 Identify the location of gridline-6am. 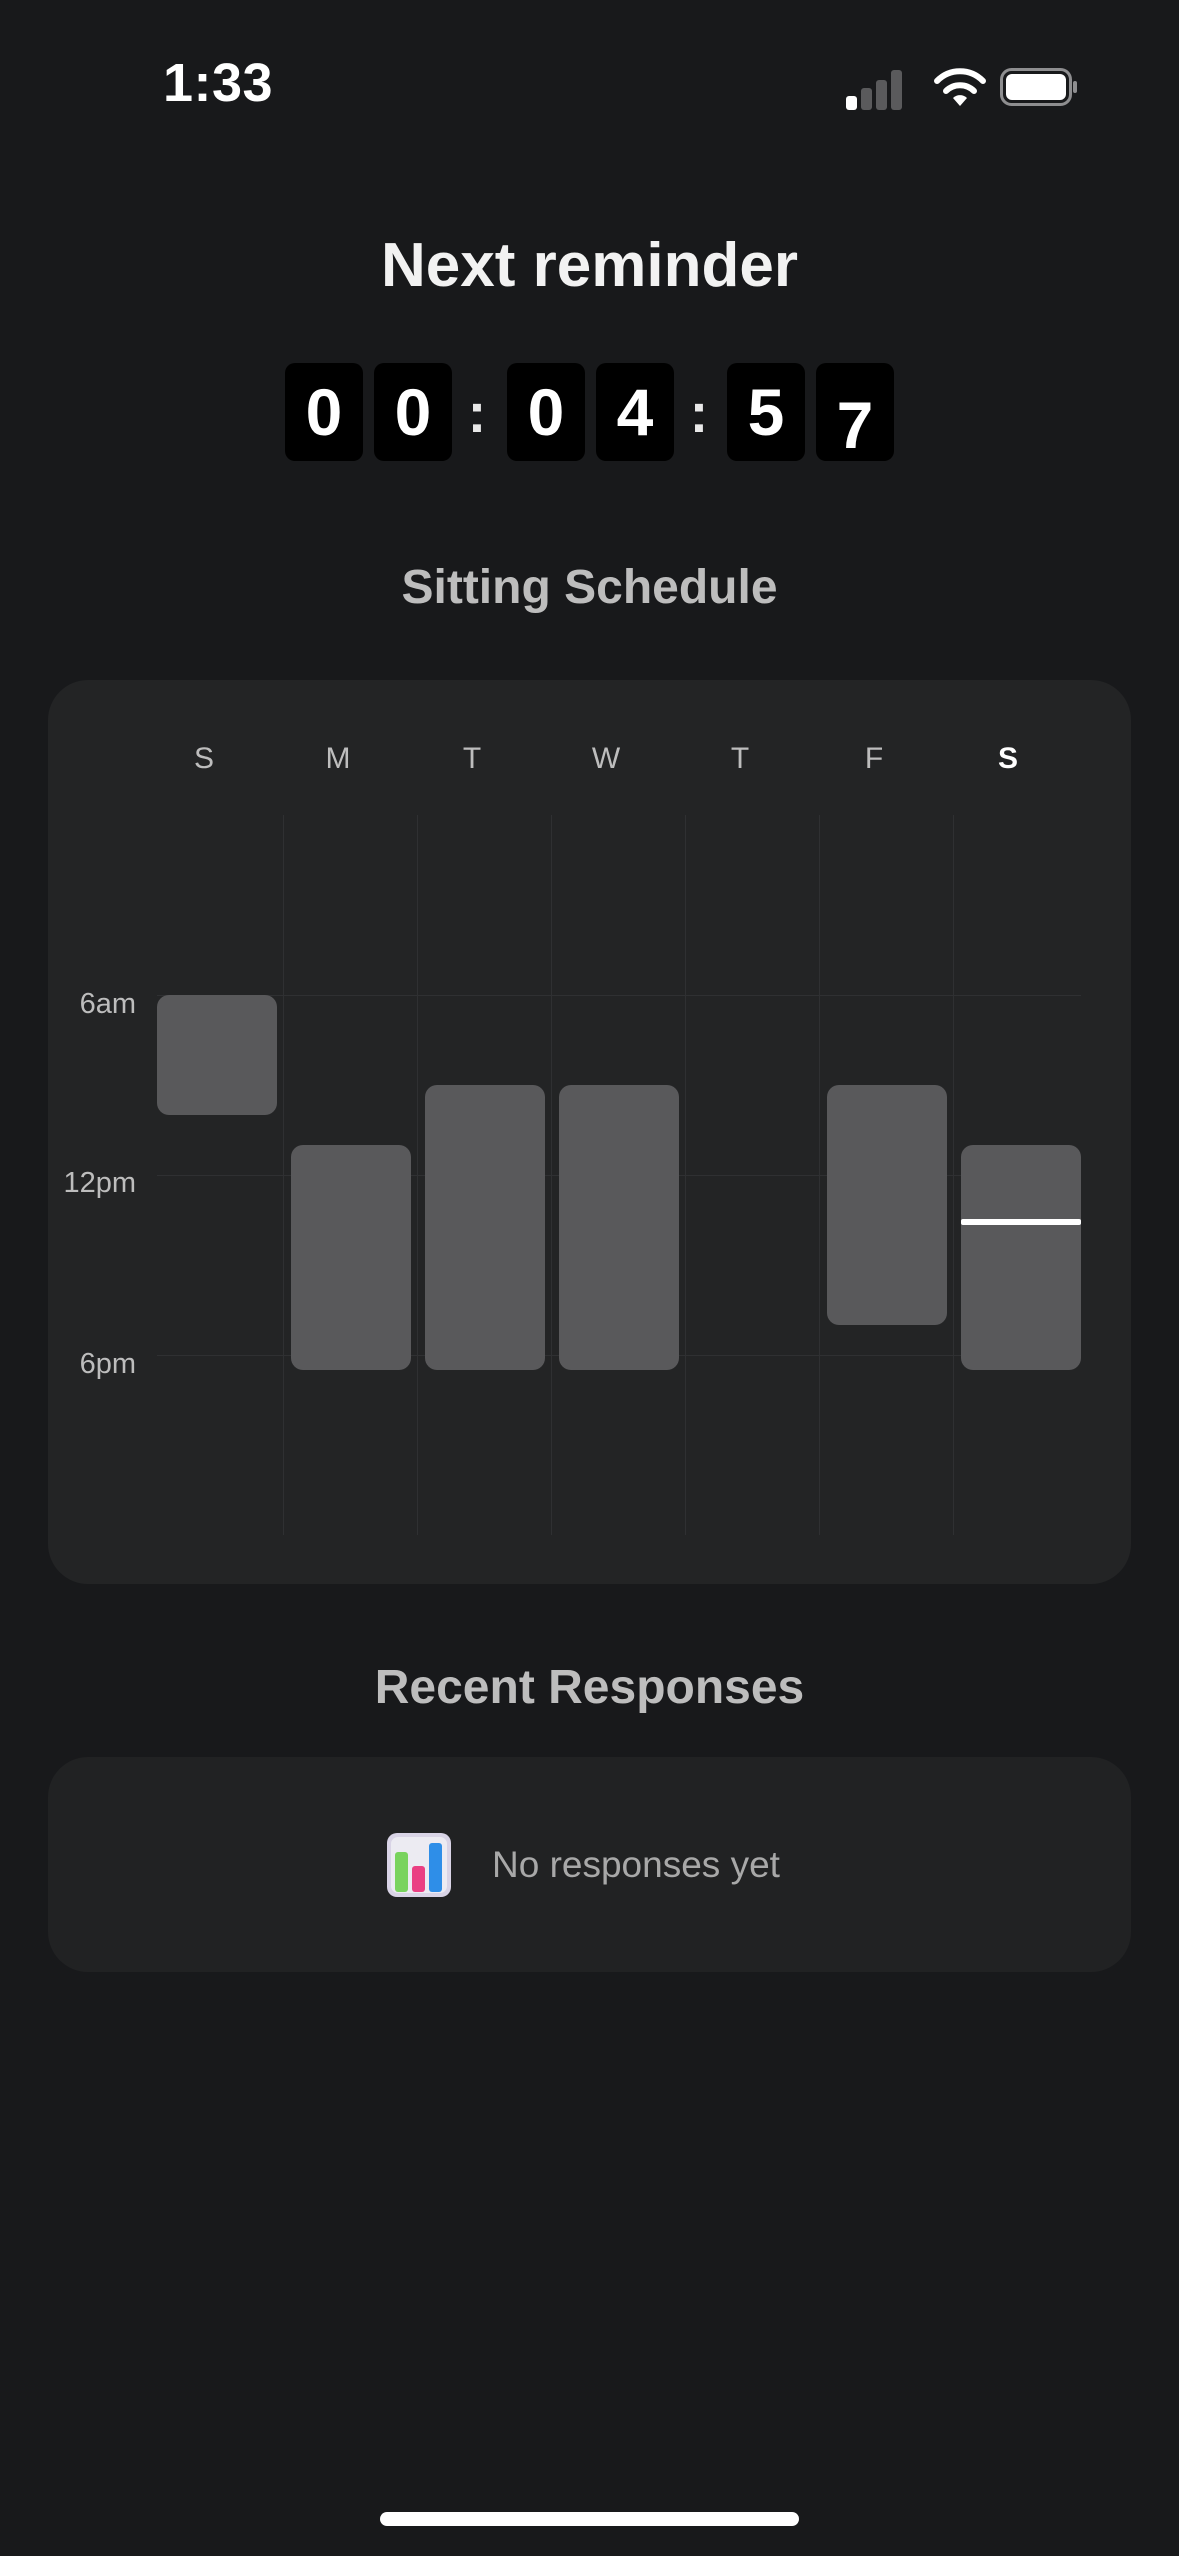
(619, 995).